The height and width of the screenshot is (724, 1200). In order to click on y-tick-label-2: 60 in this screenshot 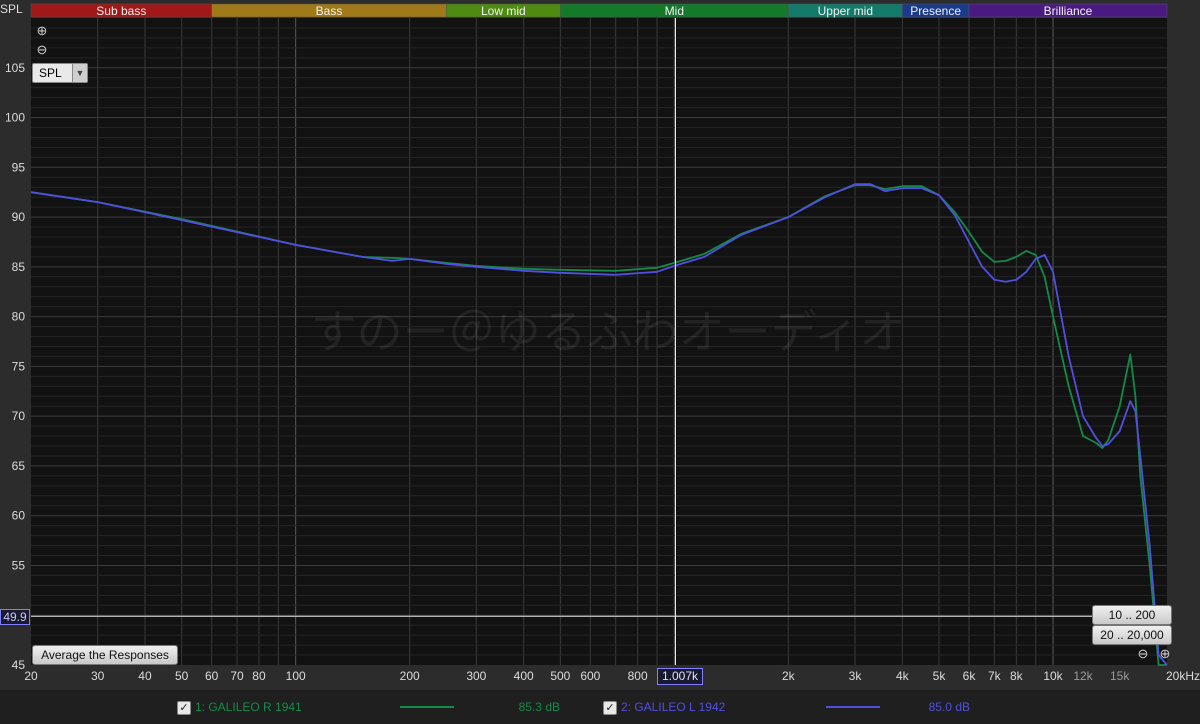, I will do `click(19, 516)`.